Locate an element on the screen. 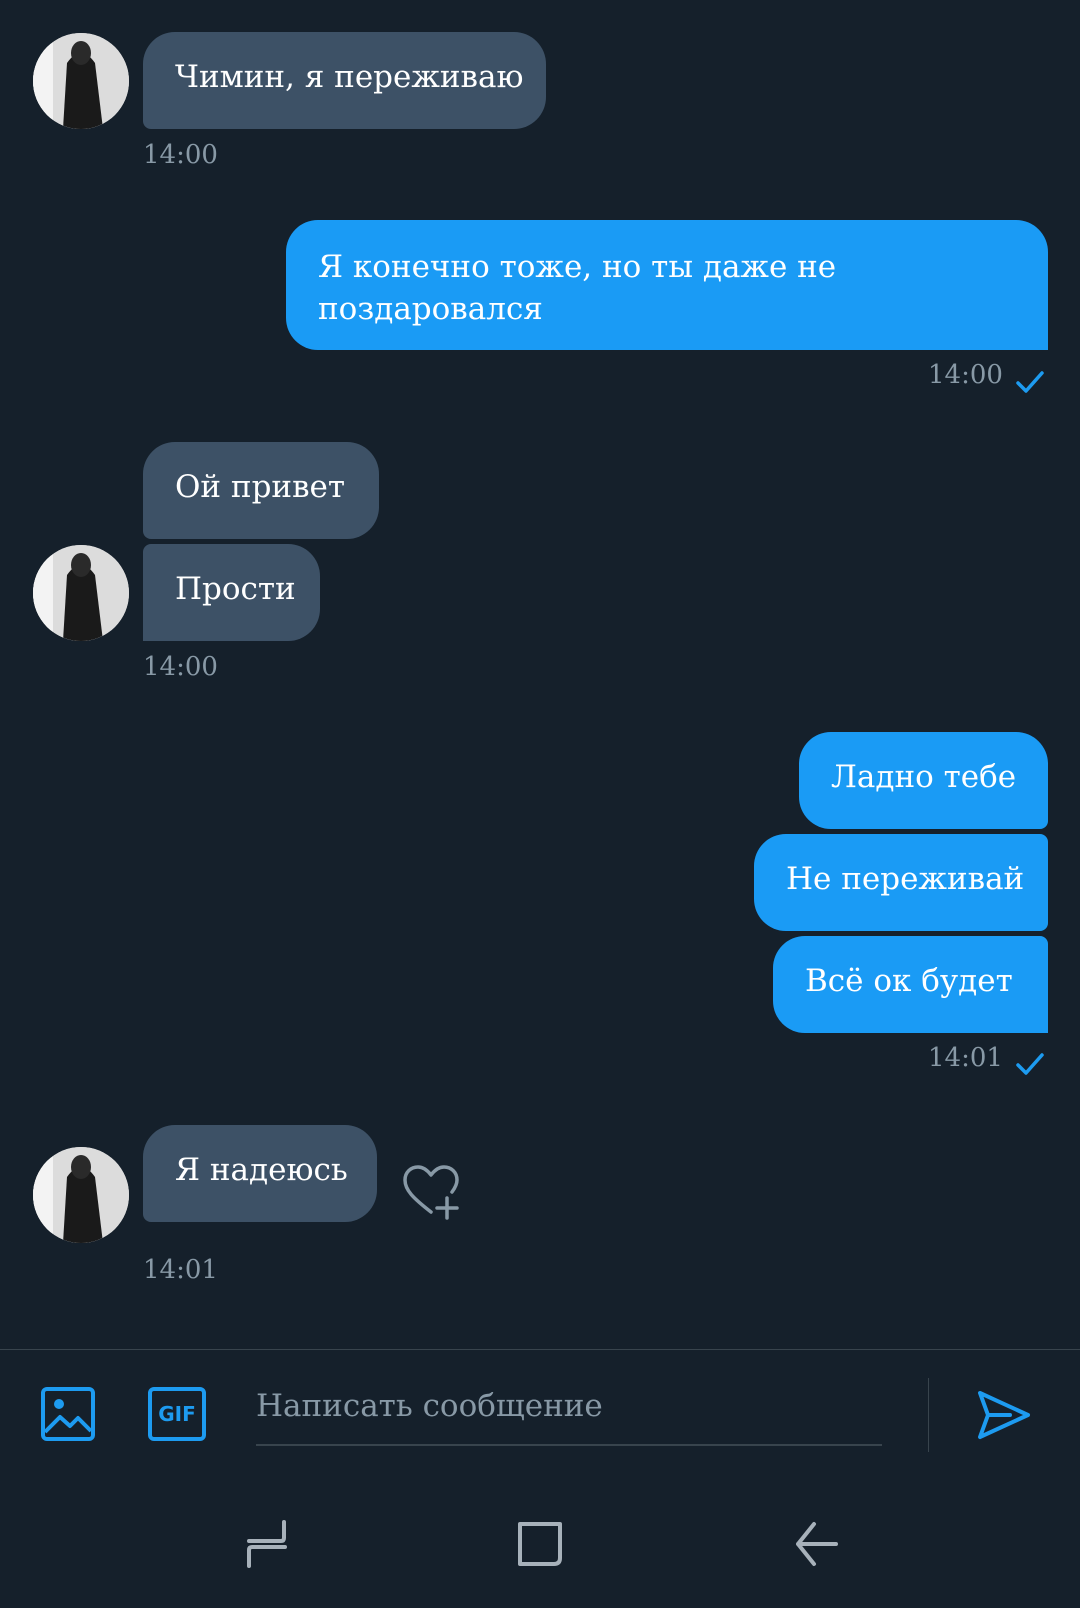  gif-icon: GIF is located at coordinates (177, 1414).